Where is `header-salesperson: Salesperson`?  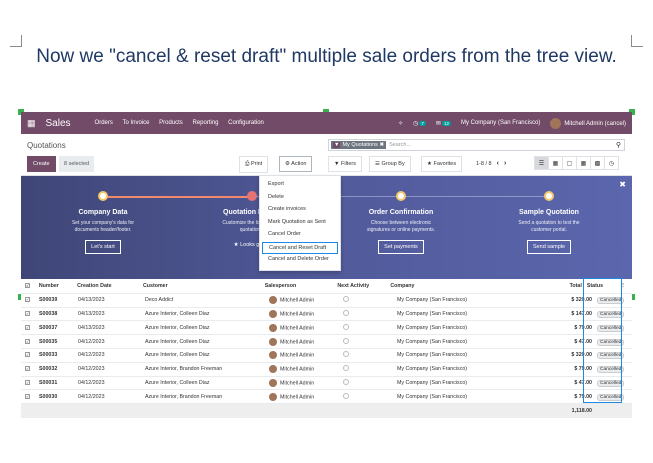 header-salesperson: Salesperson is located at coordinates (301, 286).